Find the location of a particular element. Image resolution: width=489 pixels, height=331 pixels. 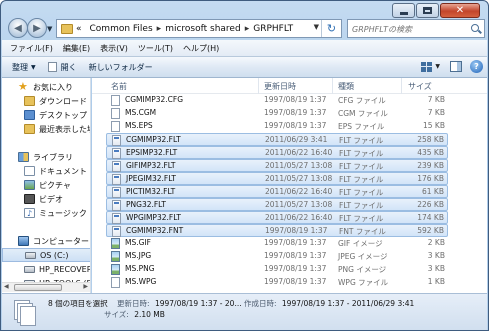

nav-item: OS (C:) is located at coordinates (46, 255).